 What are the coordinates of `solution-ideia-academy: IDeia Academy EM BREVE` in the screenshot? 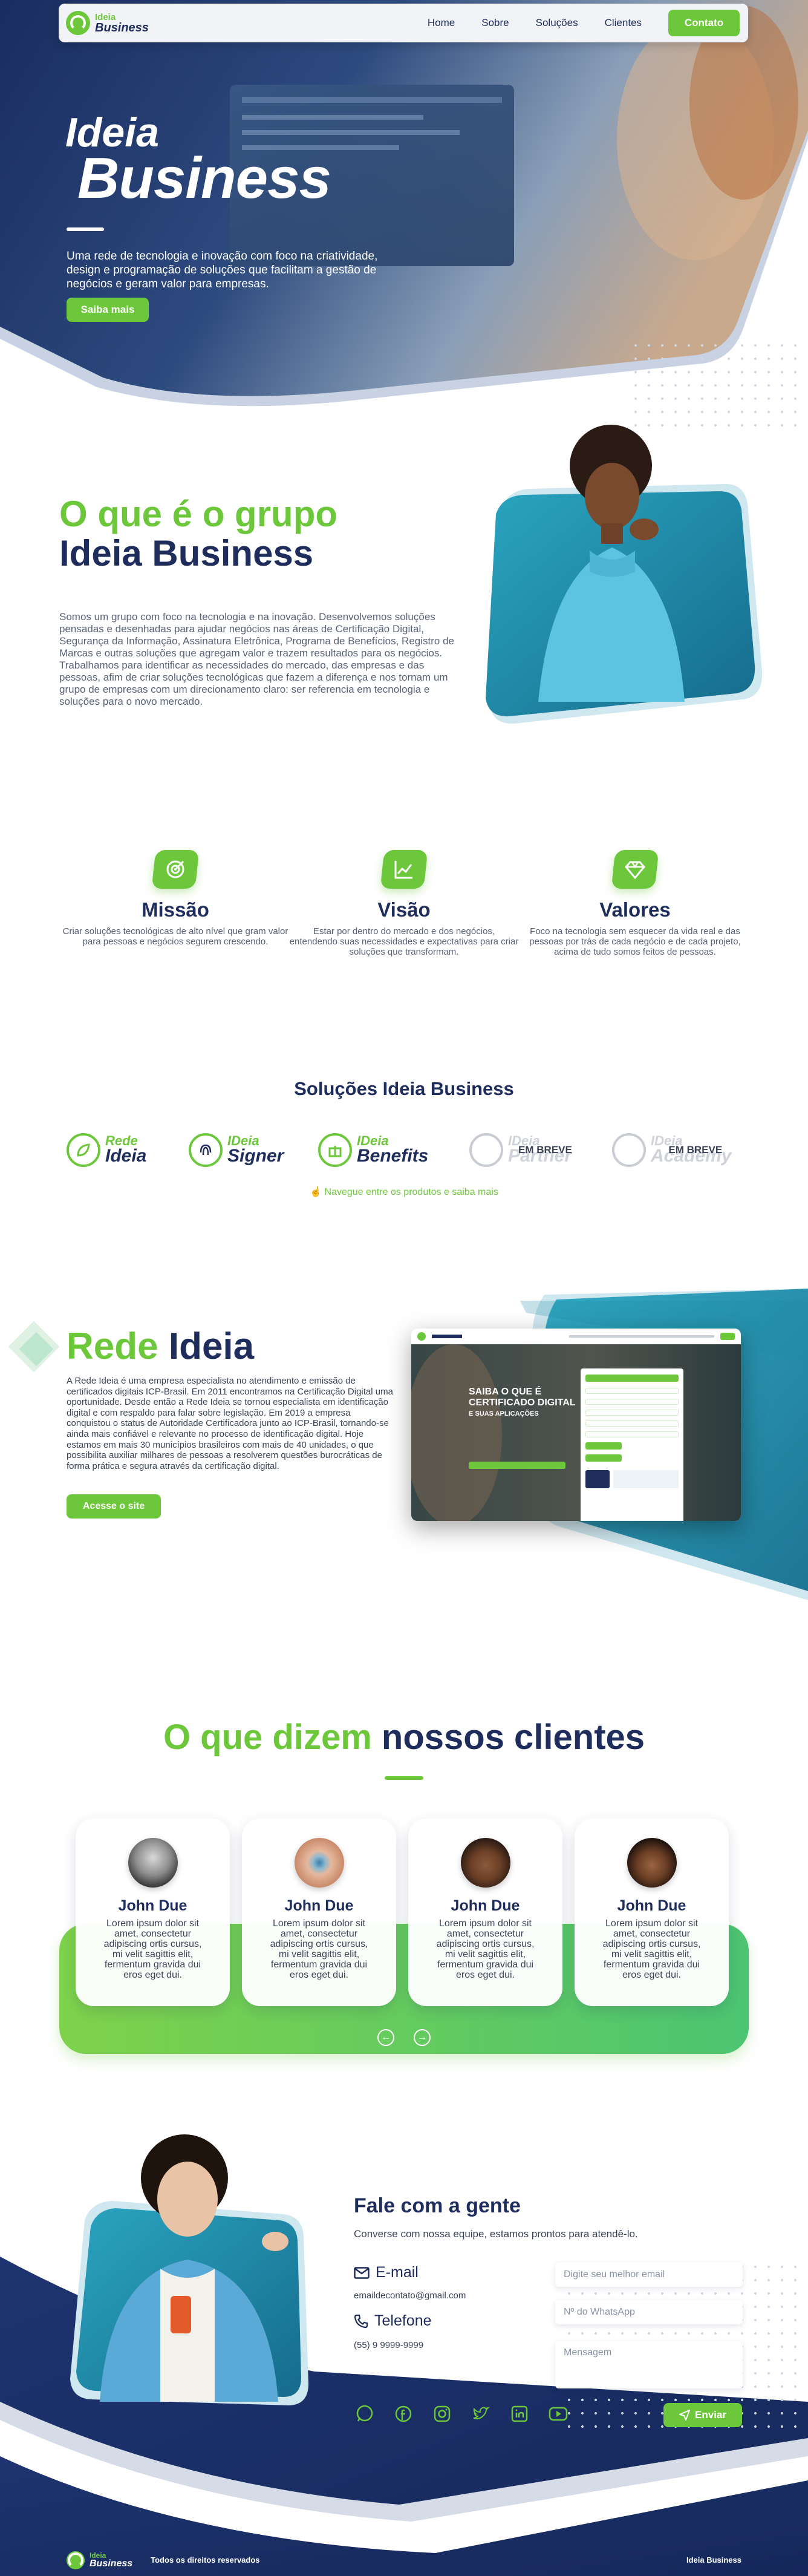 It's located at (671, 1150).